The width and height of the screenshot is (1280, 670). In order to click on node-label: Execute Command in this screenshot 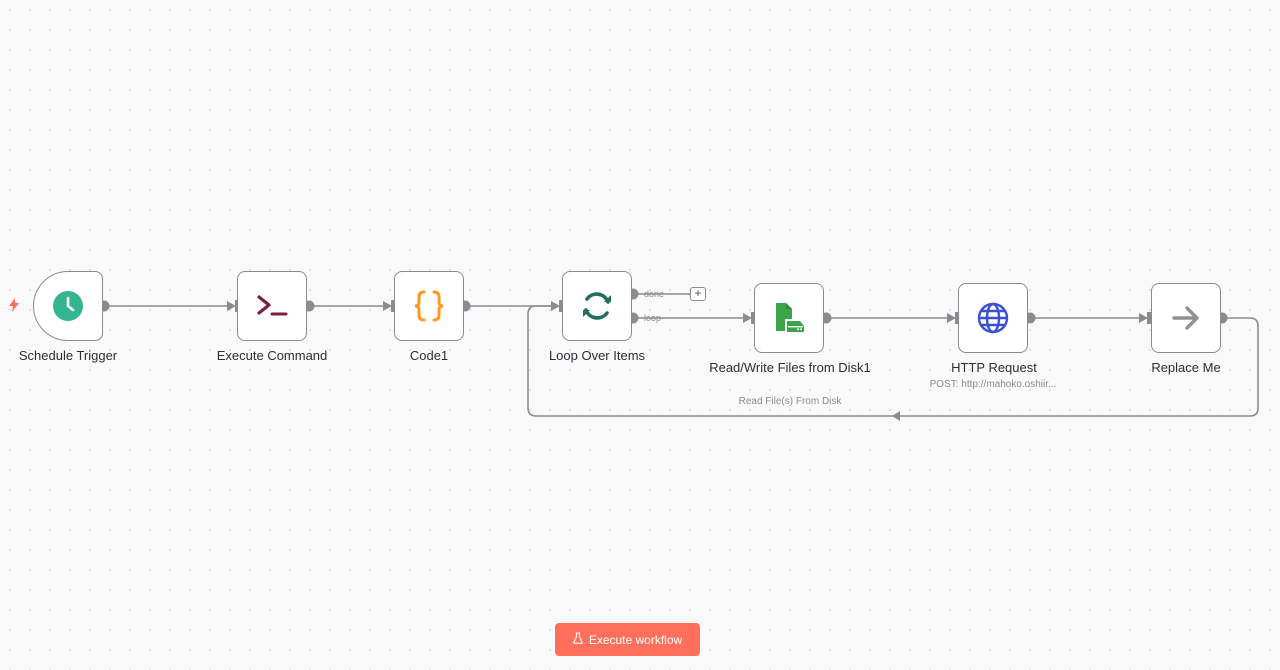, I will do `click(272, 355)`.